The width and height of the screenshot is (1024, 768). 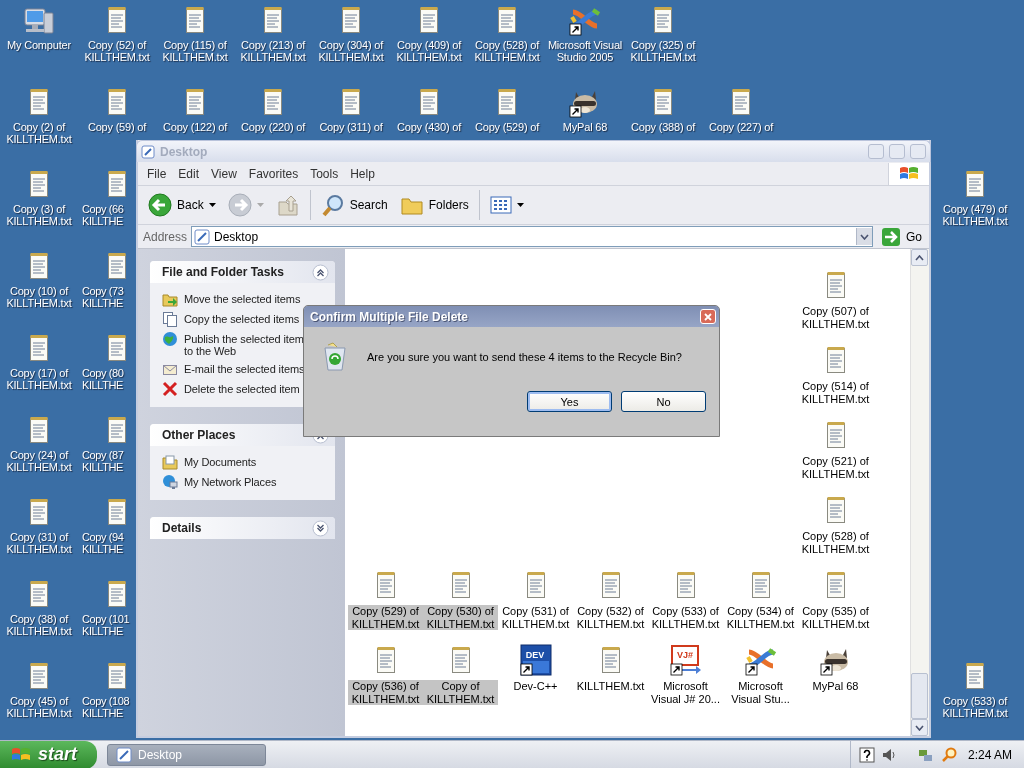 I want to click on search-button: Search, so click(x=354, y=205).